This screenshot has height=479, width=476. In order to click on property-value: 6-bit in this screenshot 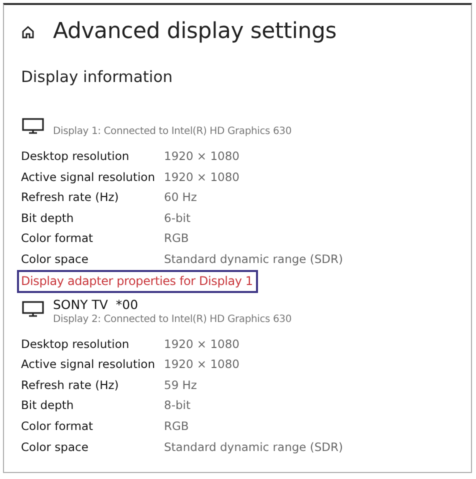, I will do `click(178, 218)`.